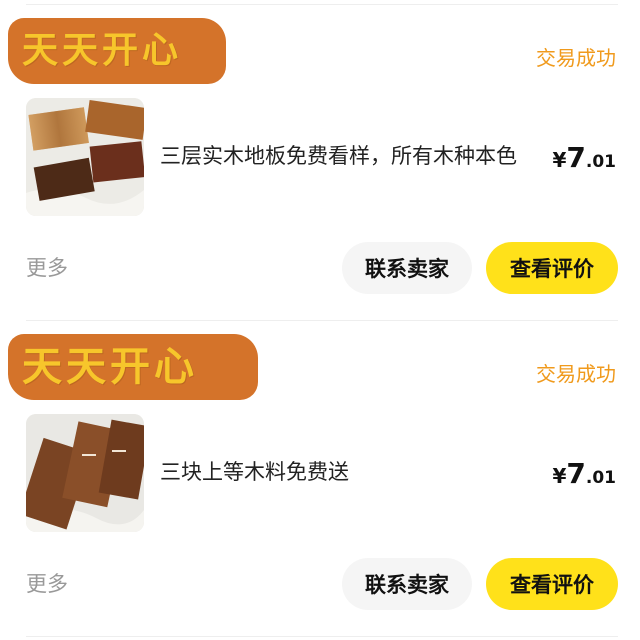  I want to click on bottom-divider, so click(322, 636).